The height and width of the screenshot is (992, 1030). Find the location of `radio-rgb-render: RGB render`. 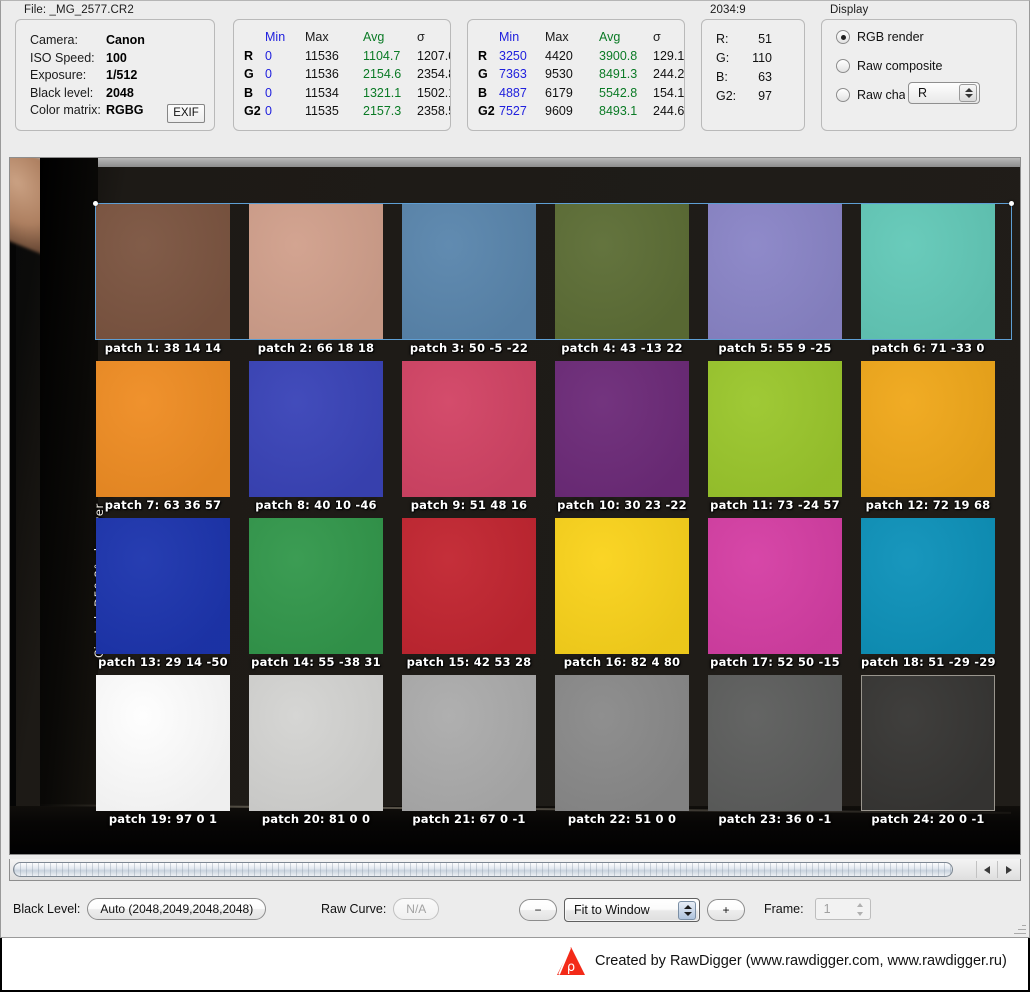

radio-rgb-render: RGB render is located at coordinates (880, 37).